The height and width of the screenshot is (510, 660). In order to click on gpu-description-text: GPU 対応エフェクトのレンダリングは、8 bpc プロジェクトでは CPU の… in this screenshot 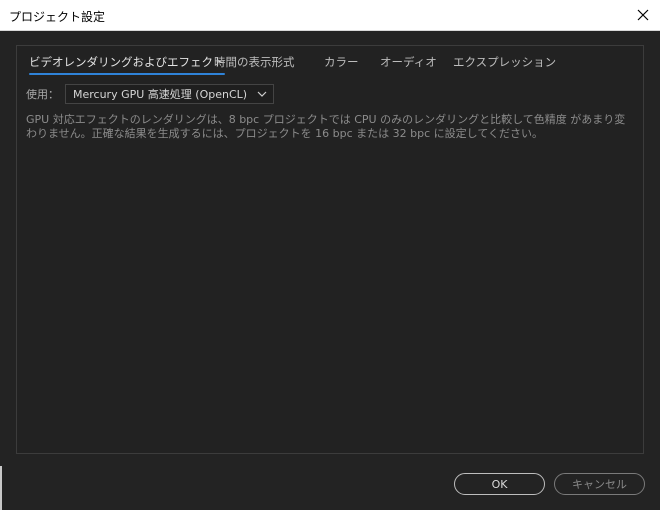, I will do `click(326, 126)`.